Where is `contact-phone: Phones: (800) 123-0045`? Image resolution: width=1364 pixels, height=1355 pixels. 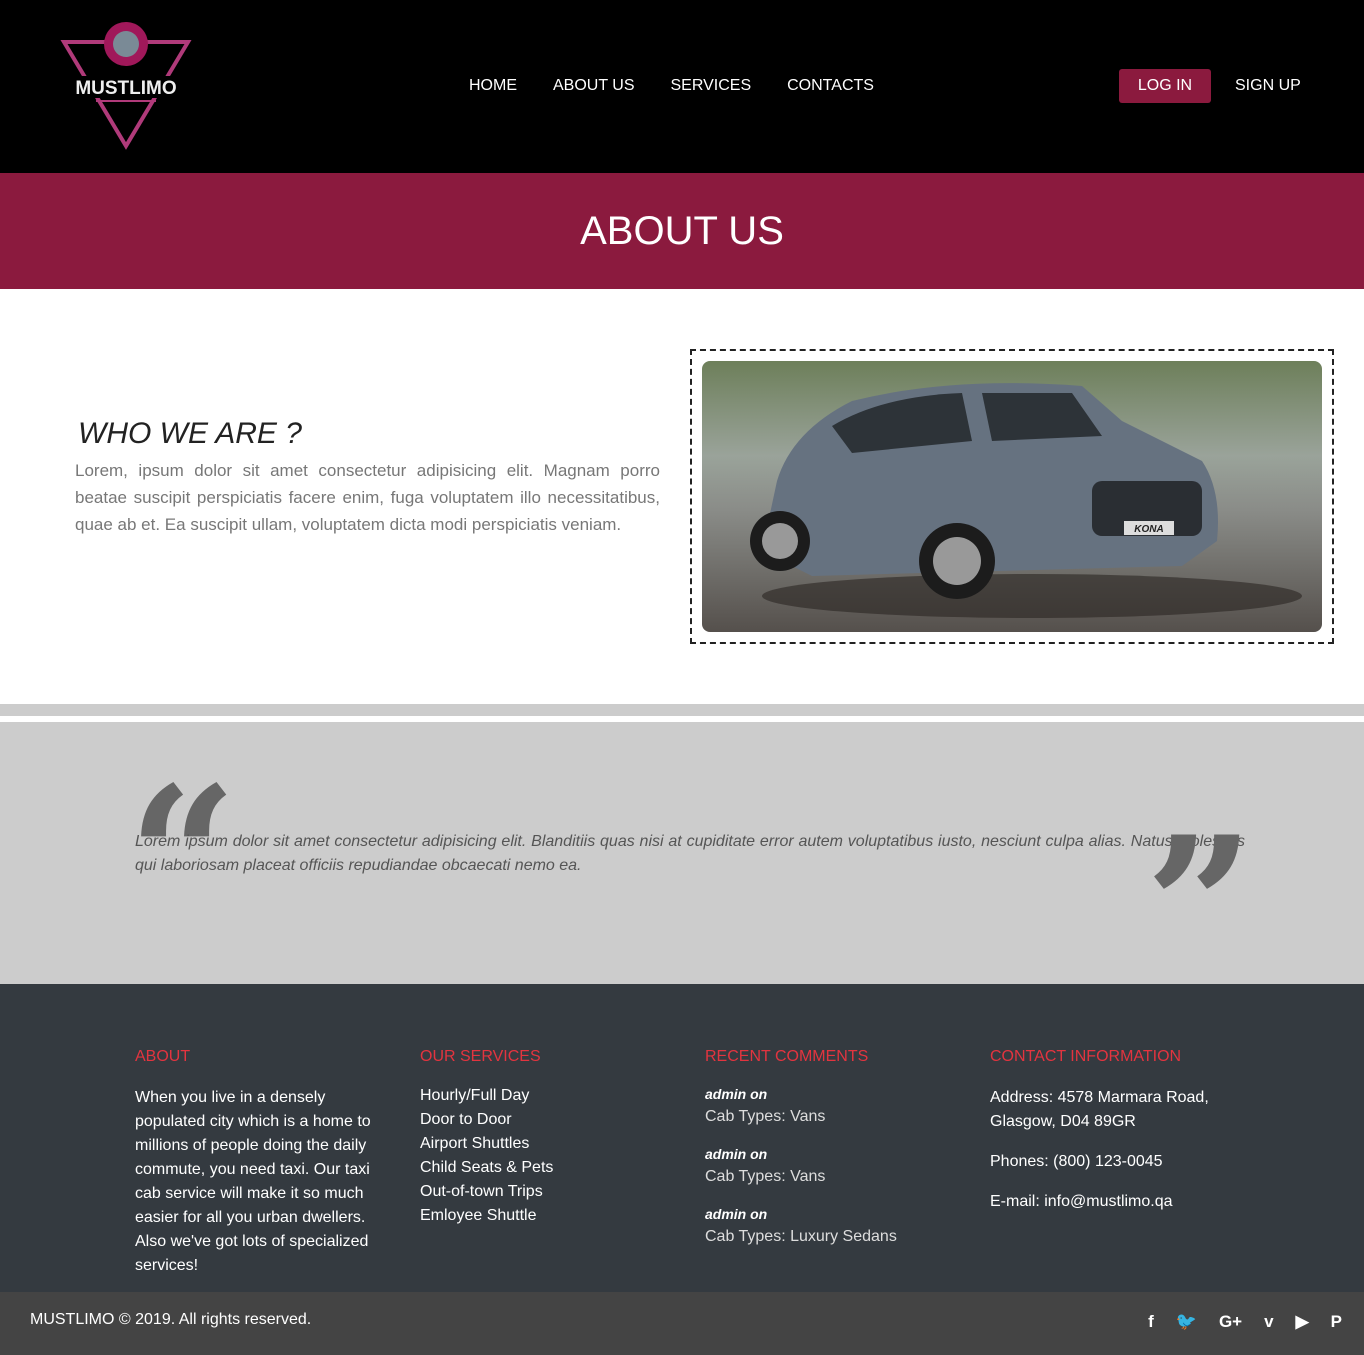
contact-phone: Phones: (800) 123-0045 is located at coordinates (1076, 1161).